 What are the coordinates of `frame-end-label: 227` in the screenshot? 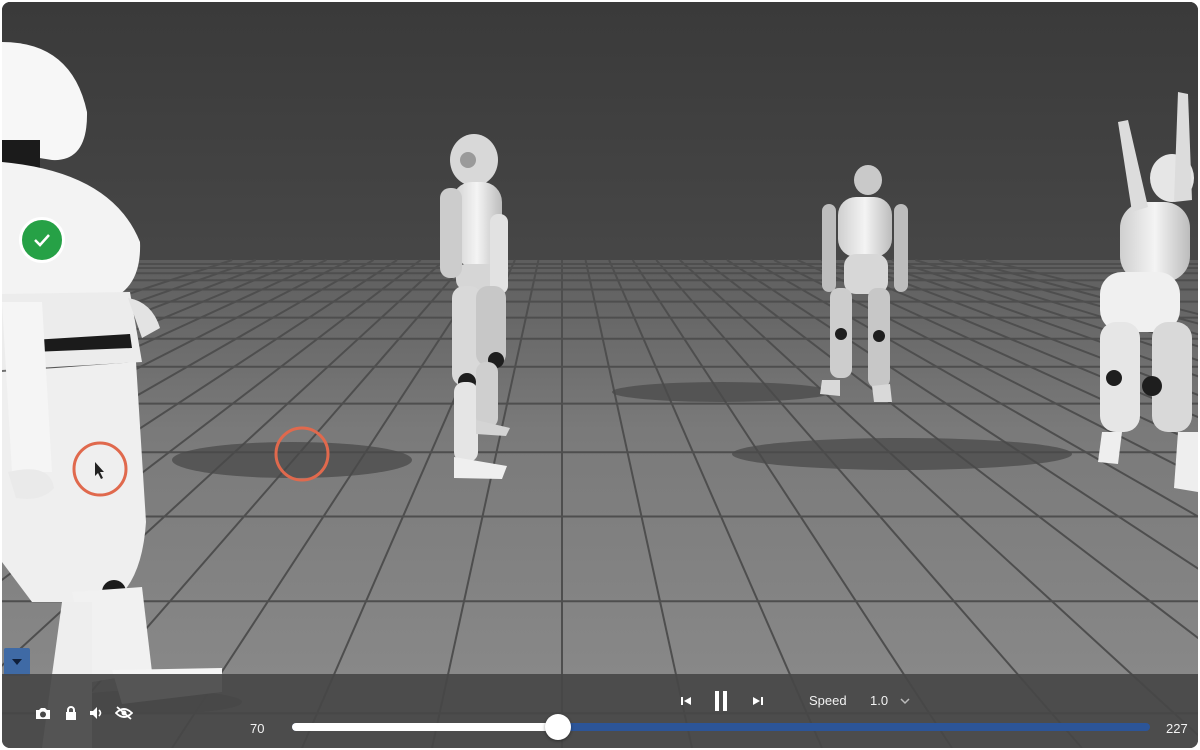 It's located at (1177, 728).